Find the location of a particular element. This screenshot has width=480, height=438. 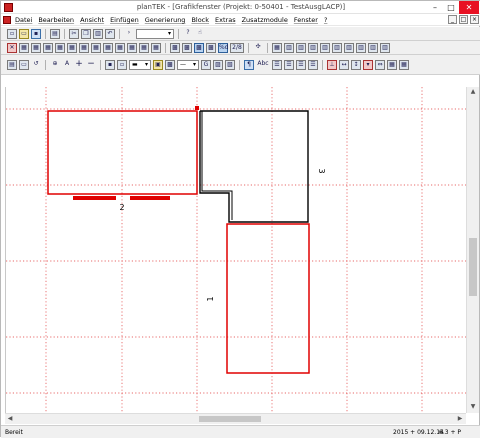

horizontal-scroll-thumb is located at coordinates (230, 419).